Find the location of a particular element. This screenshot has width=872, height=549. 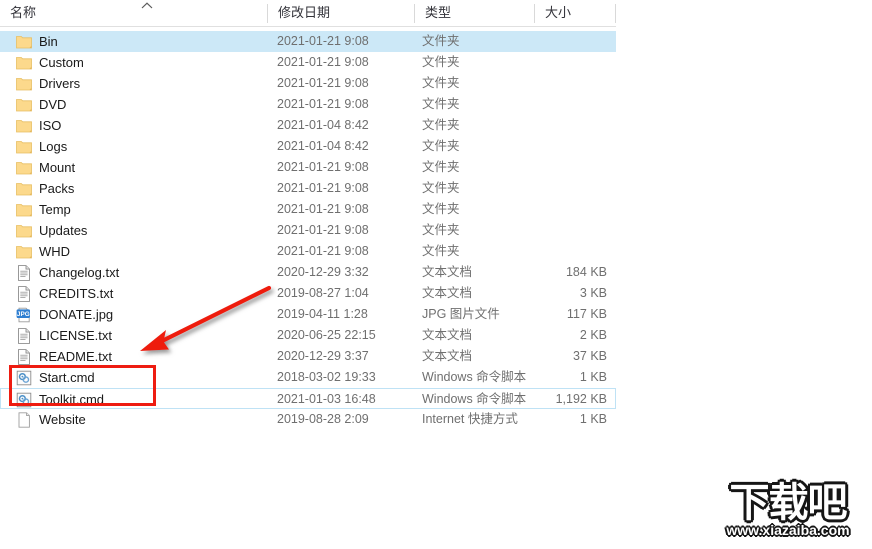

file-name-cell: Custom is located at coordinates (50, 62).